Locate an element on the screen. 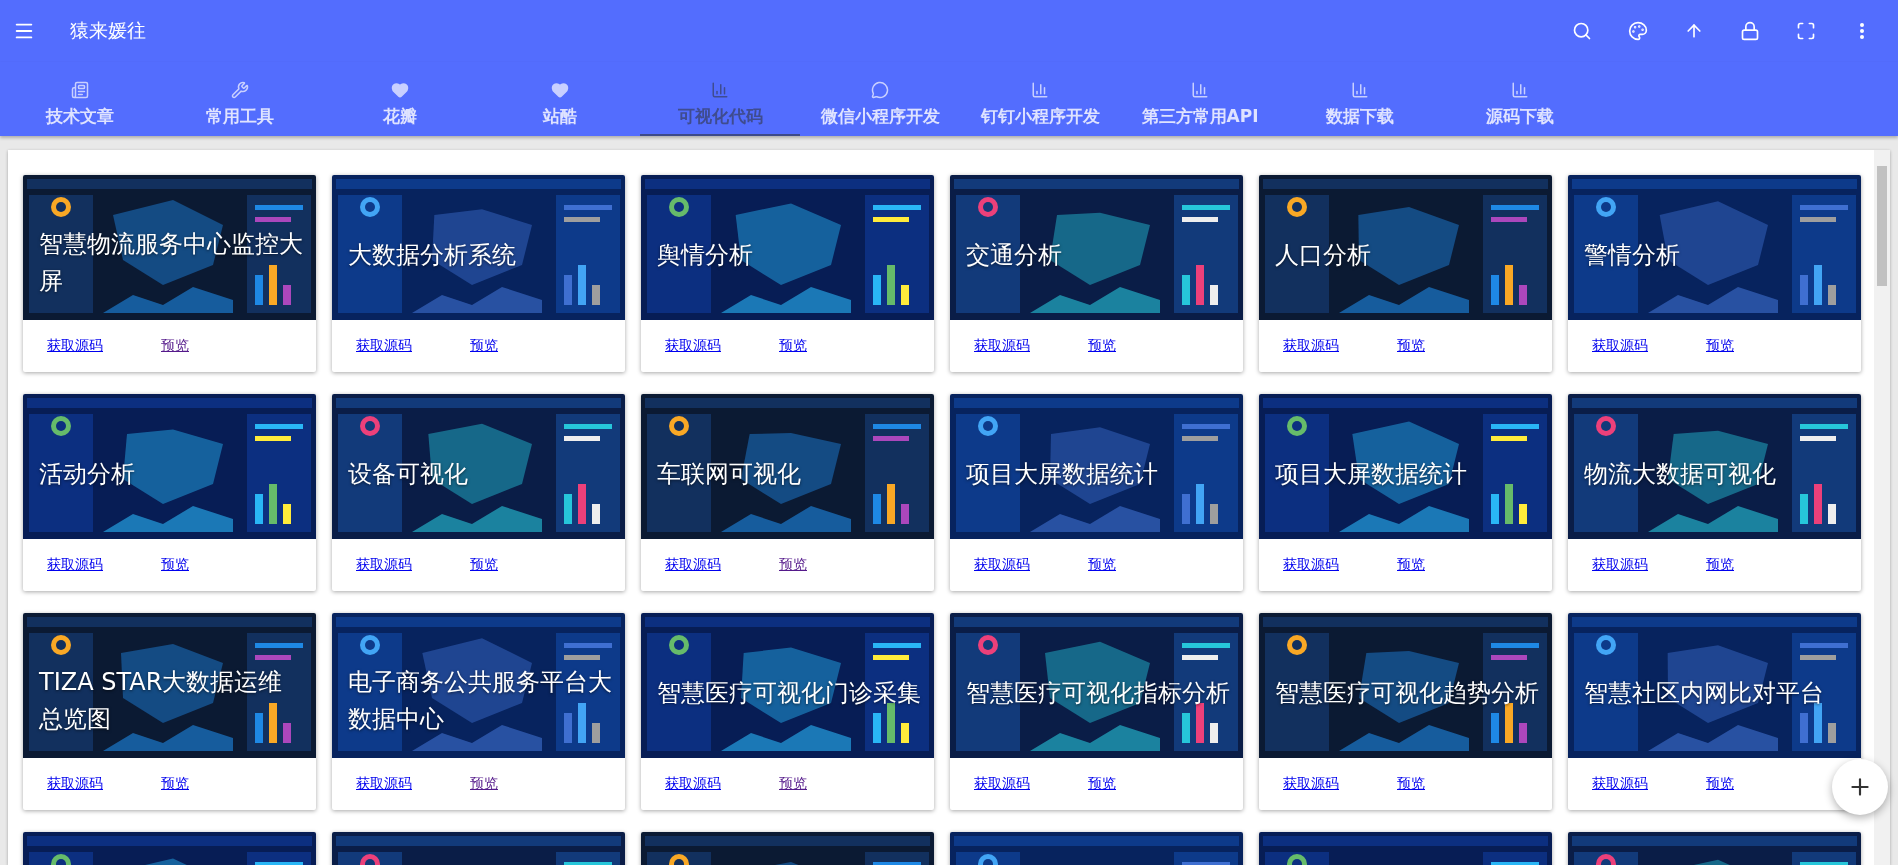 The image size is (1898, 865). card-title: 智慧医疗可视化门诊采集 is located at coordinates (789, 693).